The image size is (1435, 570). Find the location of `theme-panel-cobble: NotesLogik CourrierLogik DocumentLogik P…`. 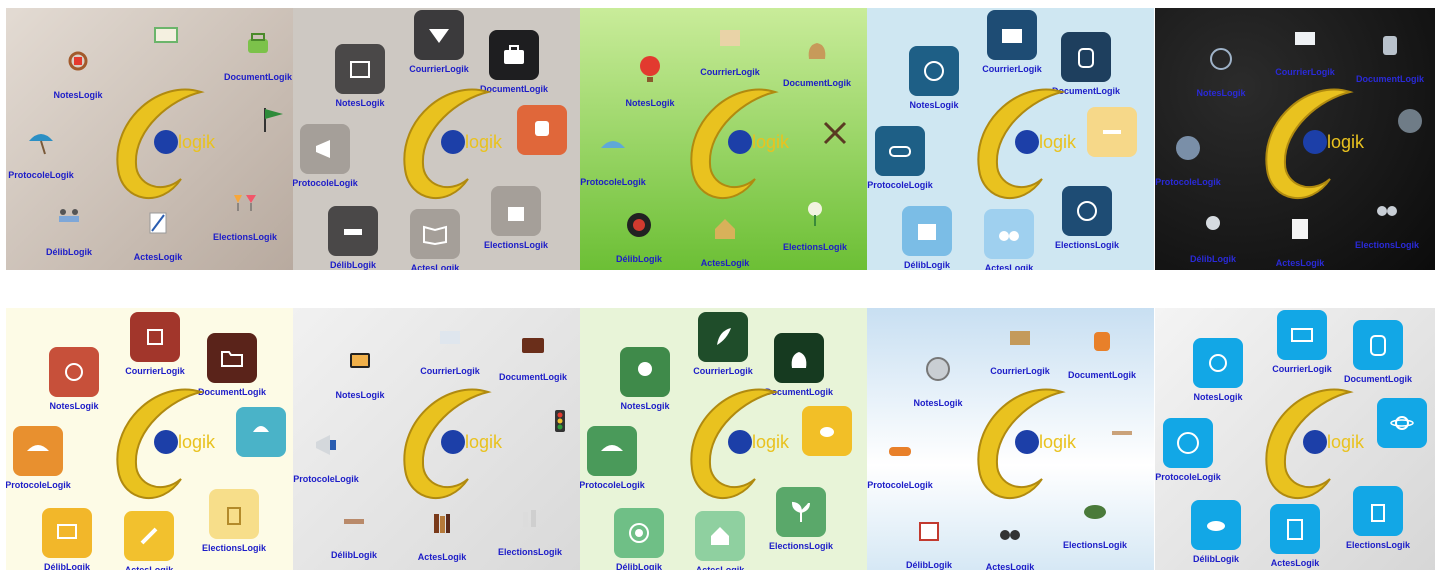

theme-panel-cobble: NotesLogik CourrierLogik DocumentLogik P… is located at coordinates (436, 439).